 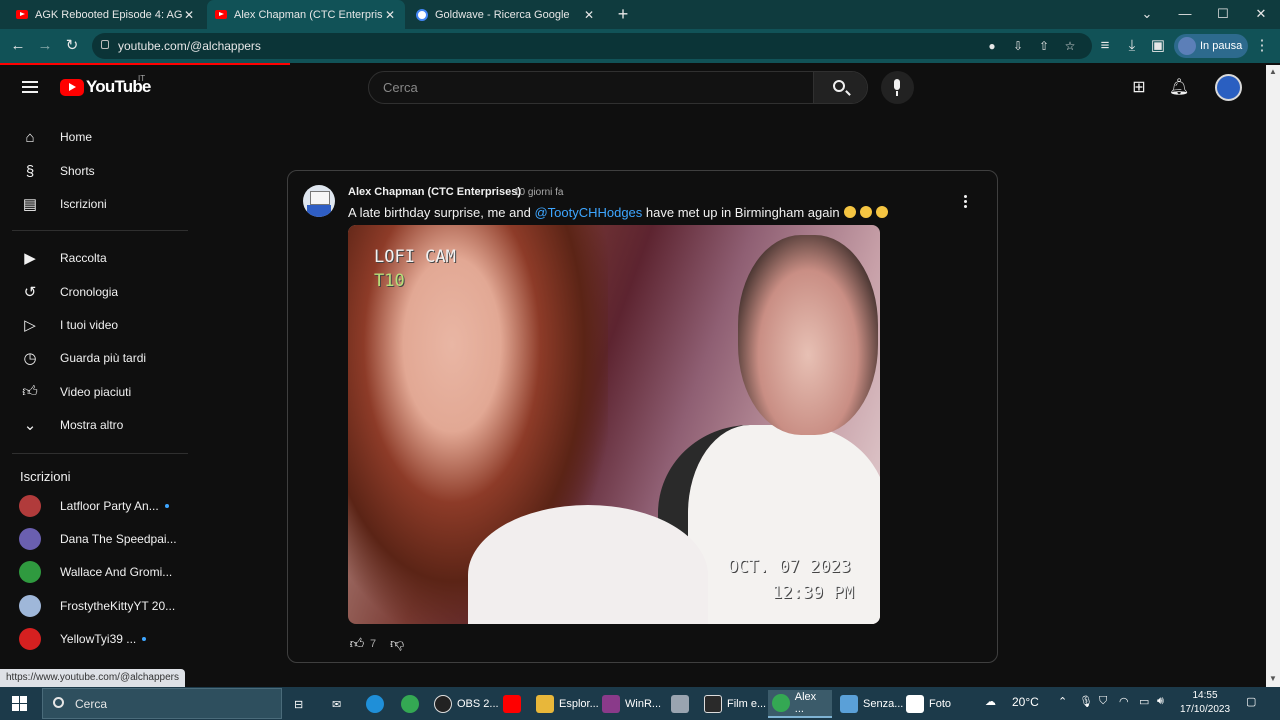 I want to click on chevron-down-icon: ⌄, so click(x=30, y=425).